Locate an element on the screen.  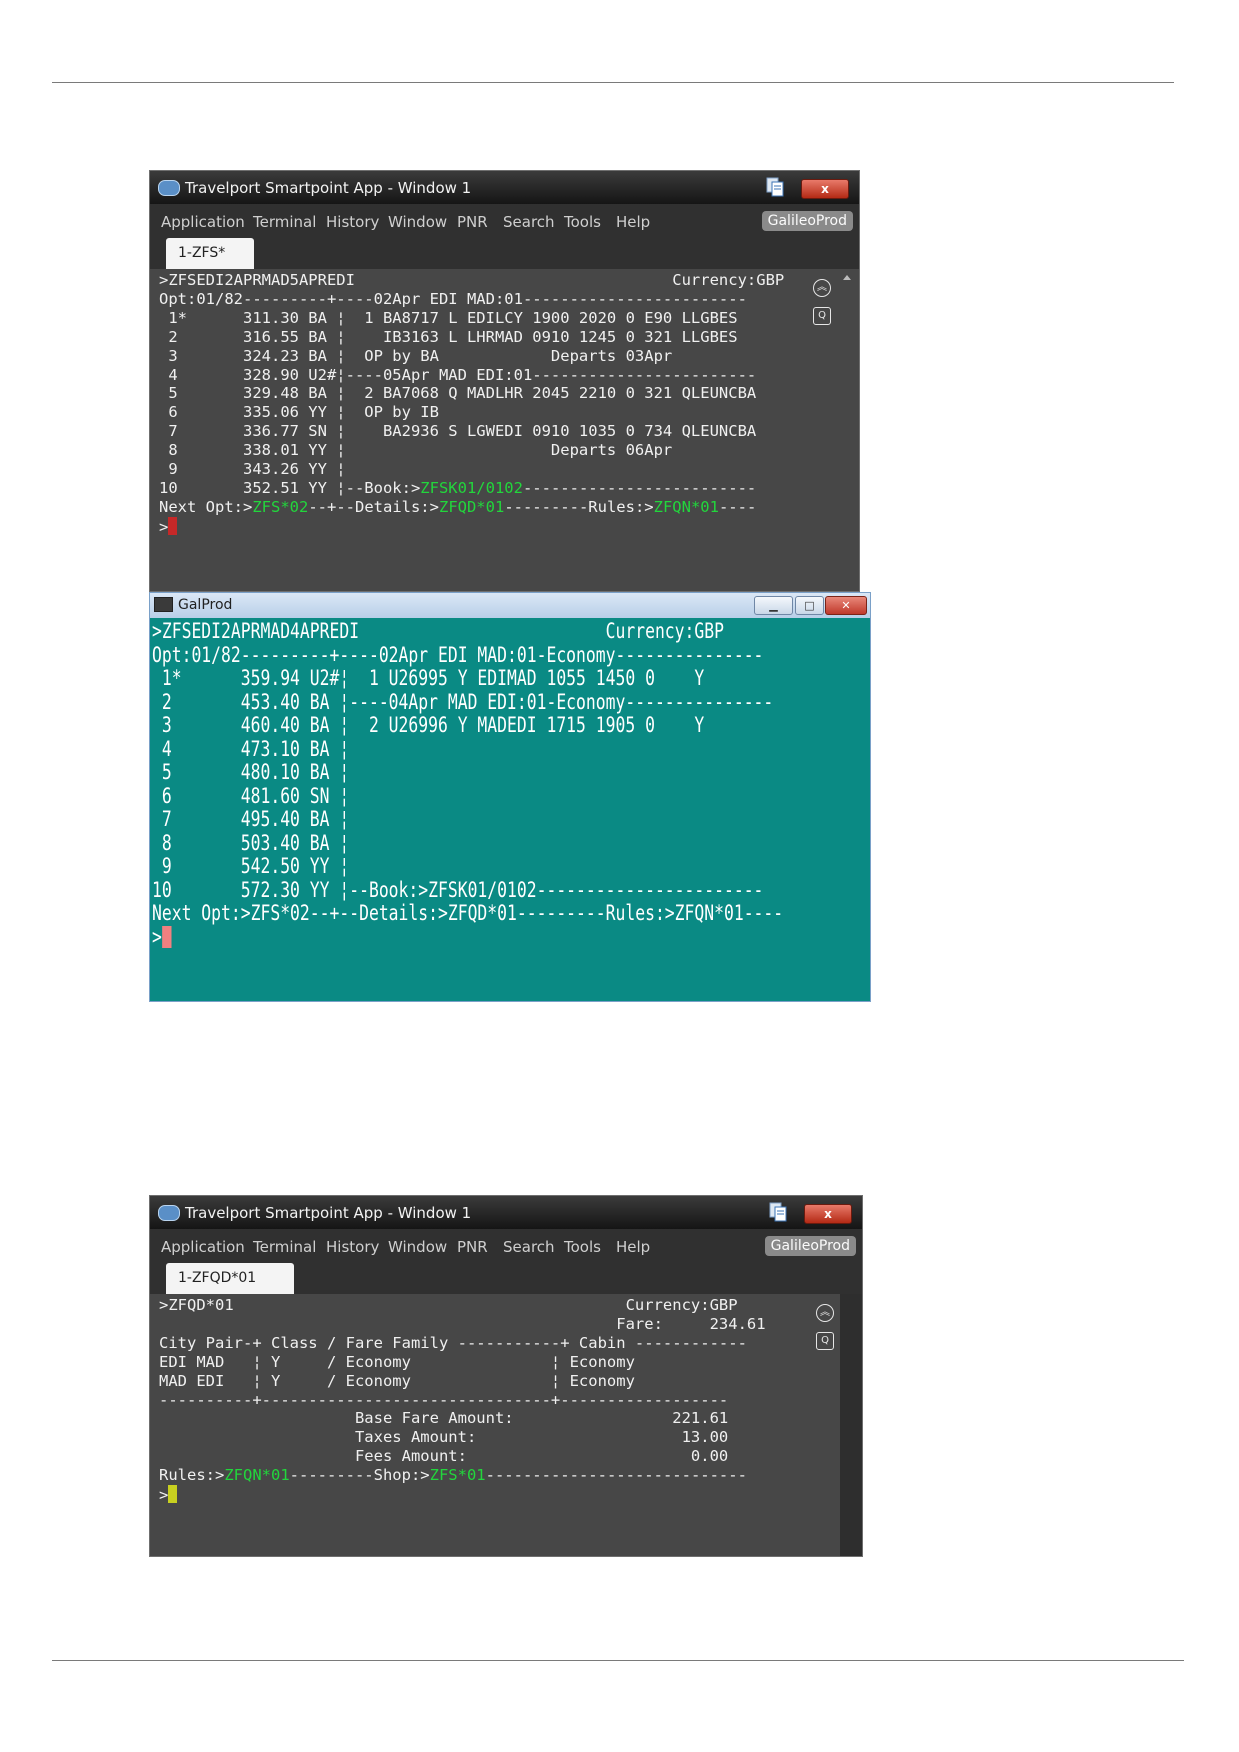
tab-bar: 1-ZFQD*01 is located at coordinates (506, 1278).